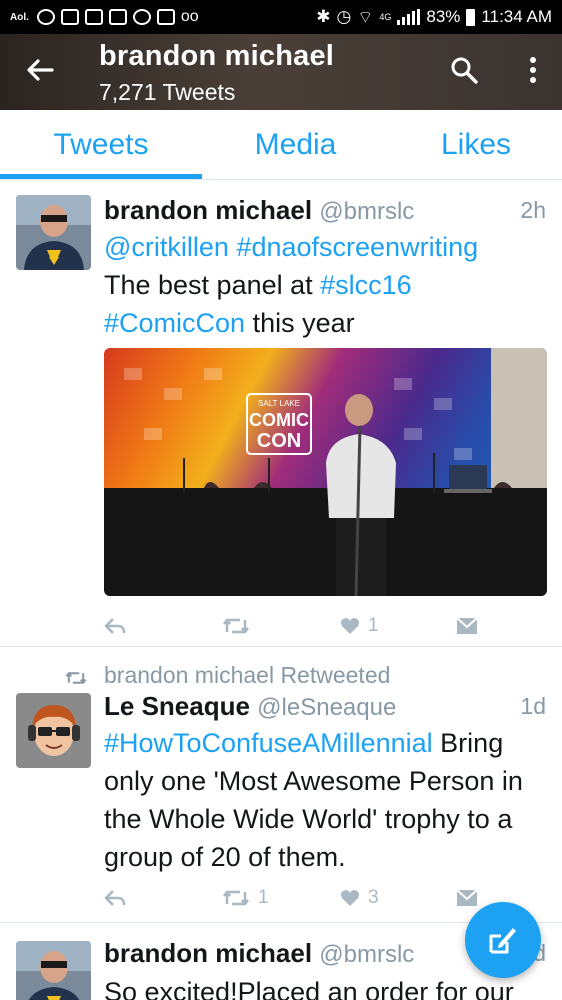 This screenshot has width=562, height=1000. I want to click on search-icon, so click(464, 70).